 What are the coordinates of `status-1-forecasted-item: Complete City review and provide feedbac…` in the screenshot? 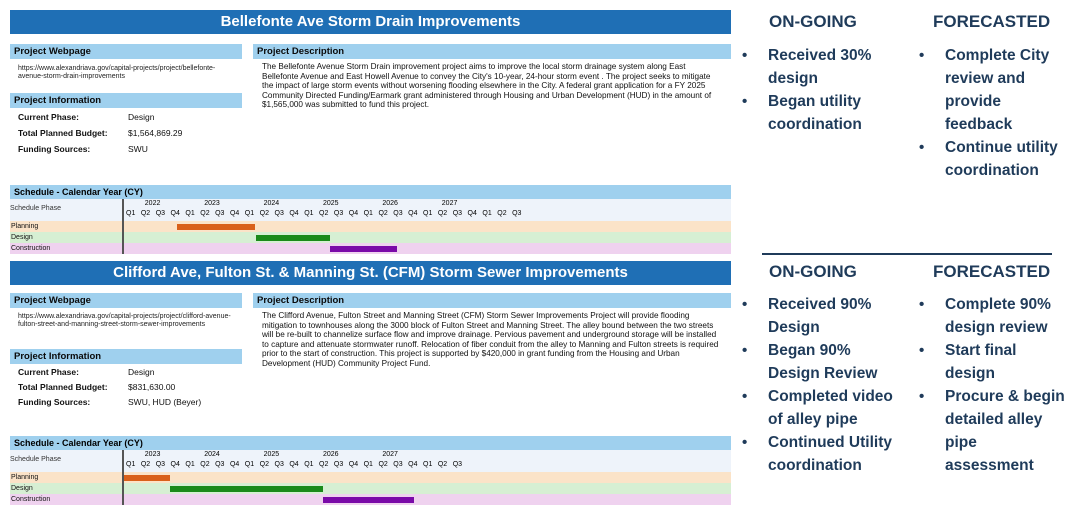 It's located at (991, 90).